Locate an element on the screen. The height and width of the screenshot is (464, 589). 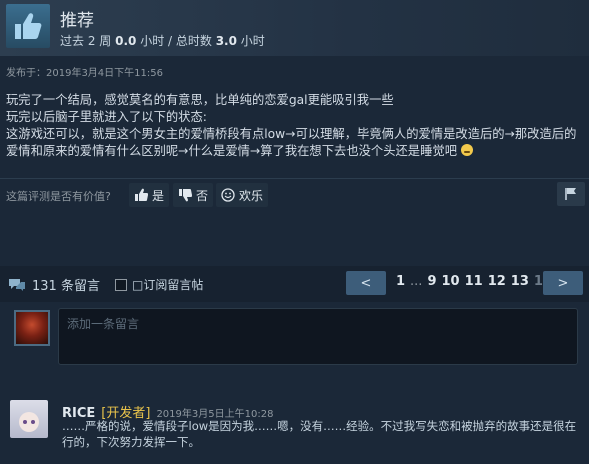
avatar-face is located at coordinates (29, 422).